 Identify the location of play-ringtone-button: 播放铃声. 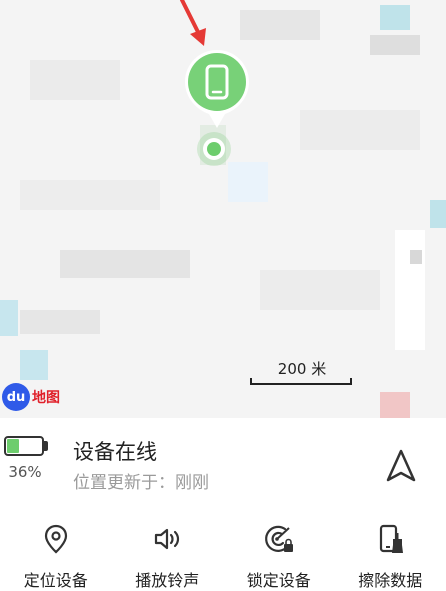
(167, 553).